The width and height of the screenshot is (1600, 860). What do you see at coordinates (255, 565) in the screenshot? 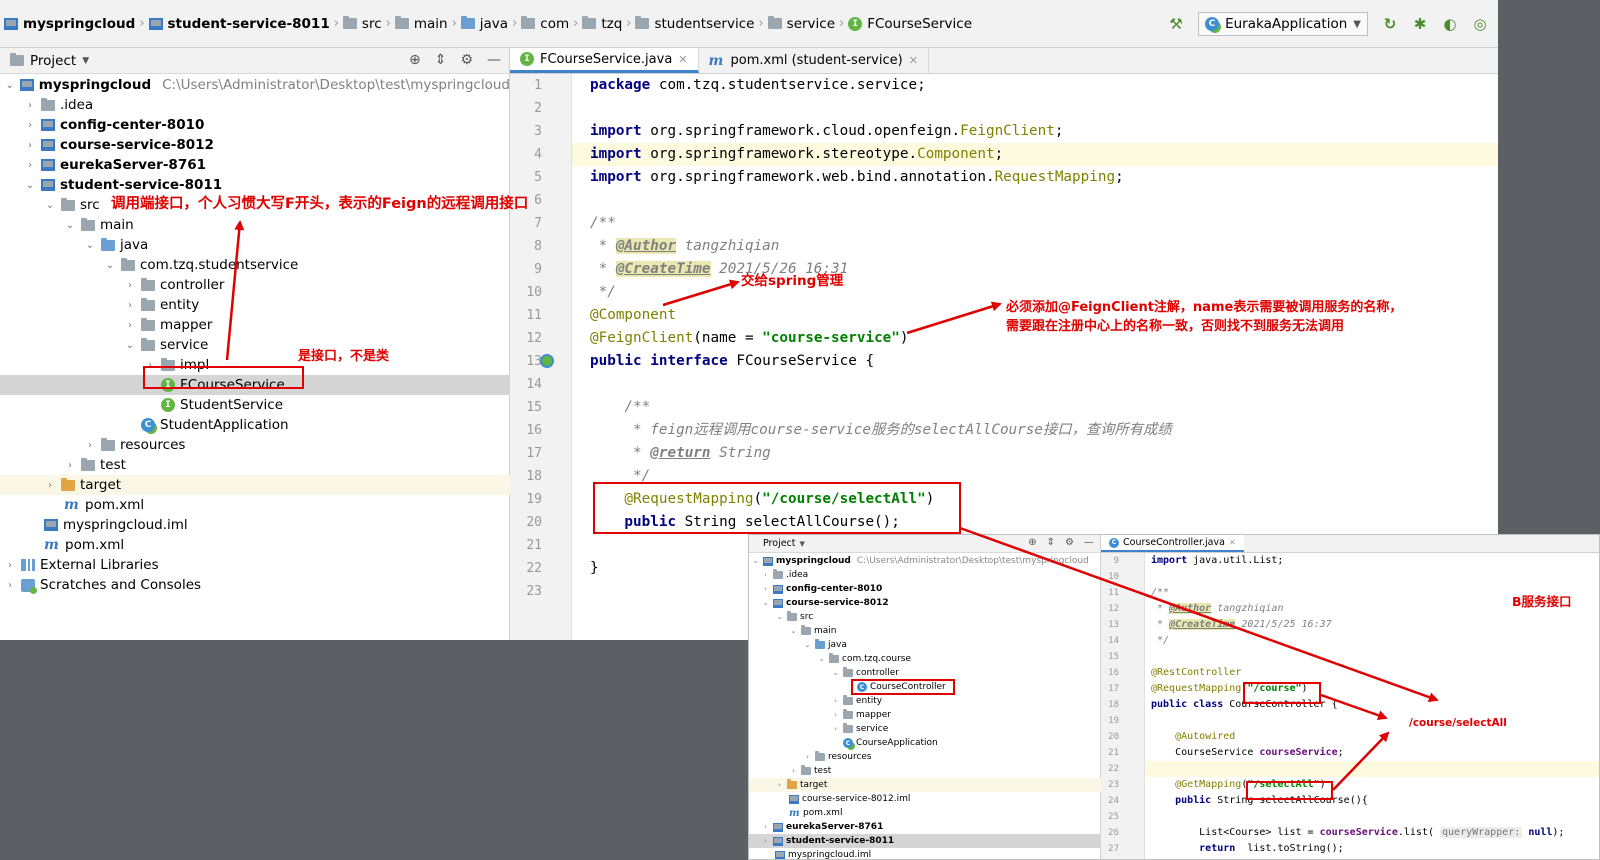
I see `tree-item-external-libraries: › External Libraries` at bounding box center [255, 565].